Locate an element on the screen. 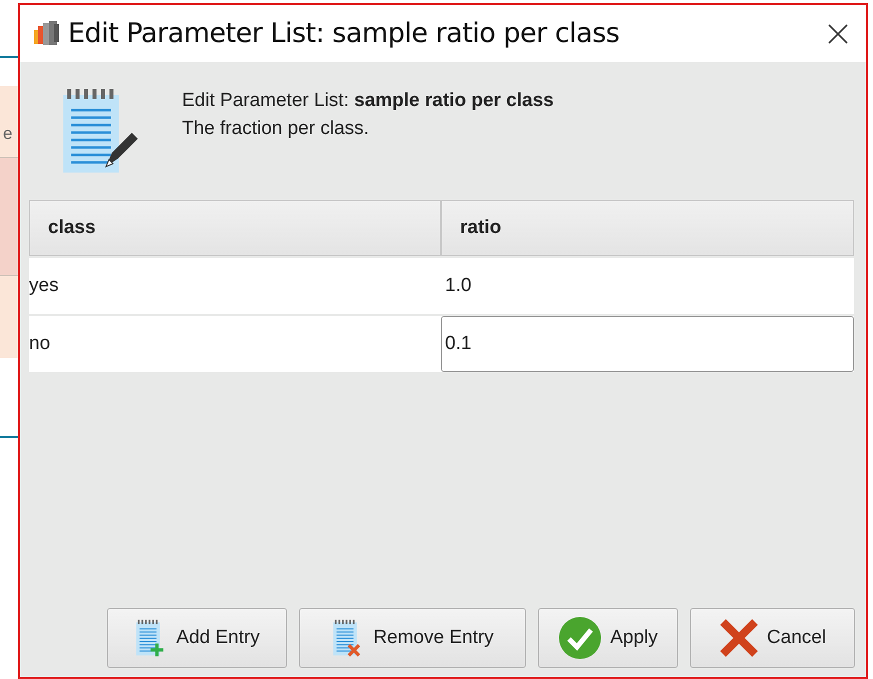 This screenshot has height=679, width=873. window-title: Edit Parameter List: sample ratio per class is located at coordinates (344, 33).